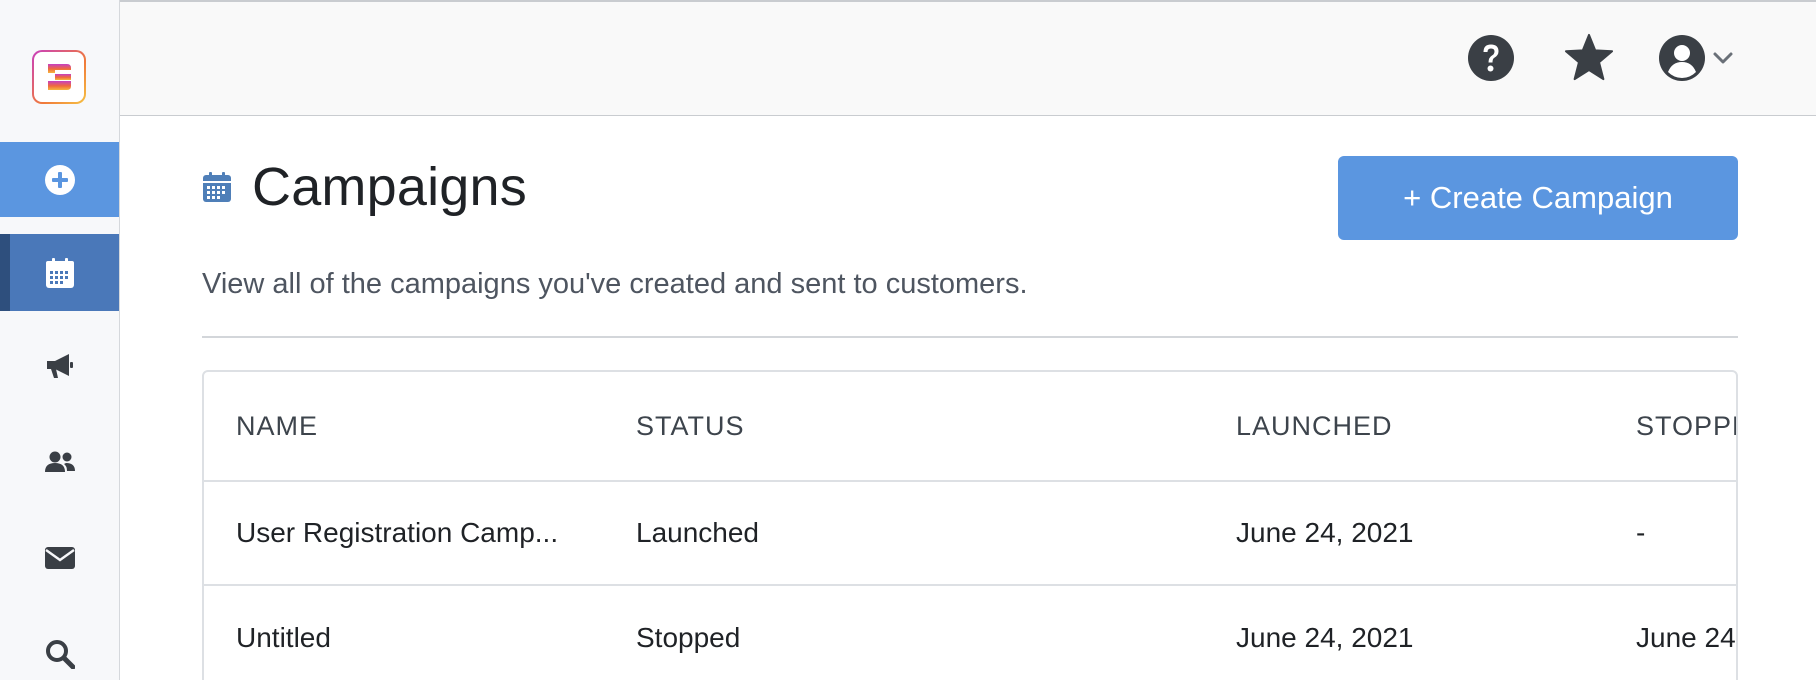  Describe the element at coordinates (1314, 426) in the screenshot. I see `column-header-launched: LAUNCHED` at that location.